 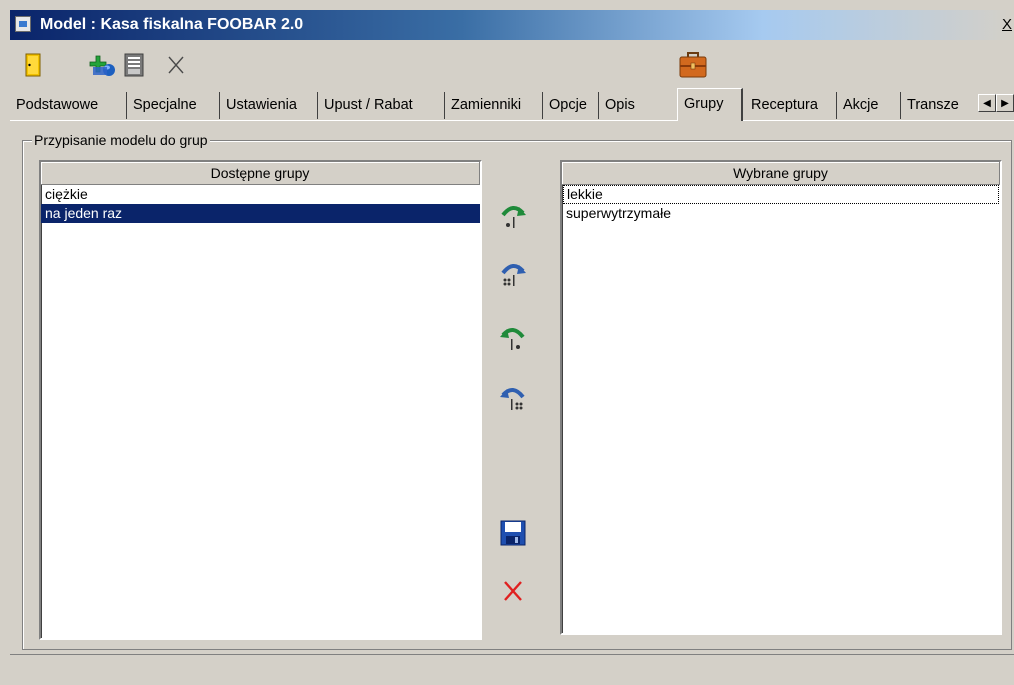 What do you see at coordinates (937, 105) in the screenshot?
I see `tab-transze: Transze` at bounding box center [937, 105].